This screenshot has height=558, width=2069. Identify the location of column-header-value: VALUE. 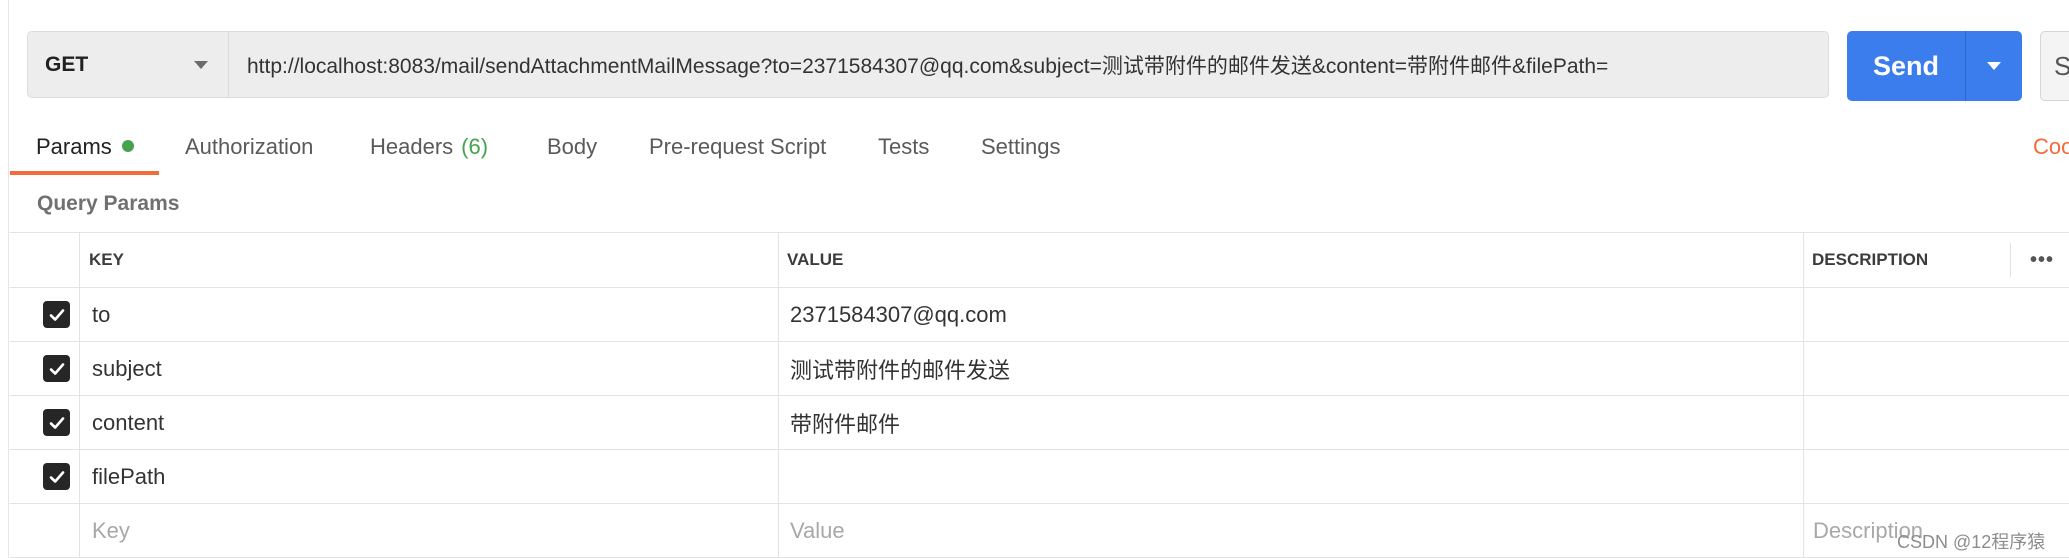
(815, 259).